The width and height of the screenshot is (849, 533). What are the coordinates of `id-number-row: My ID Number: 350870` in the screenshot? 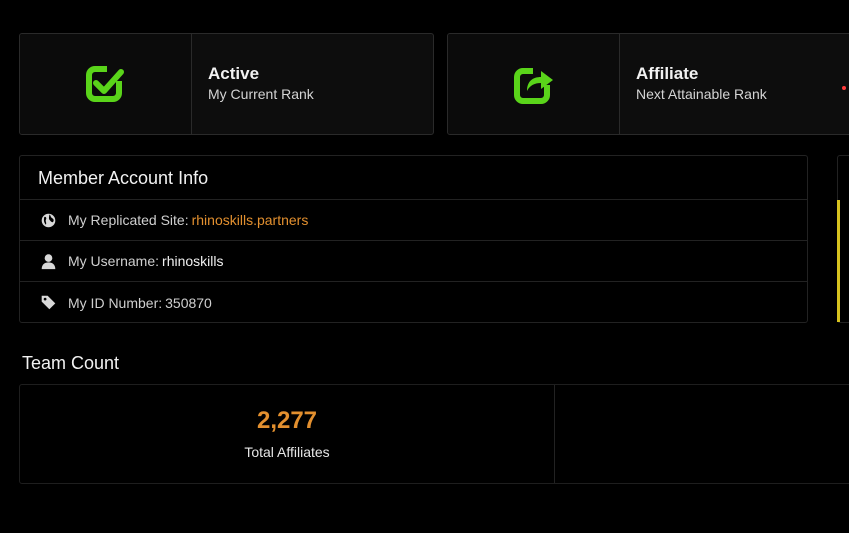 It's located at (413, 302).